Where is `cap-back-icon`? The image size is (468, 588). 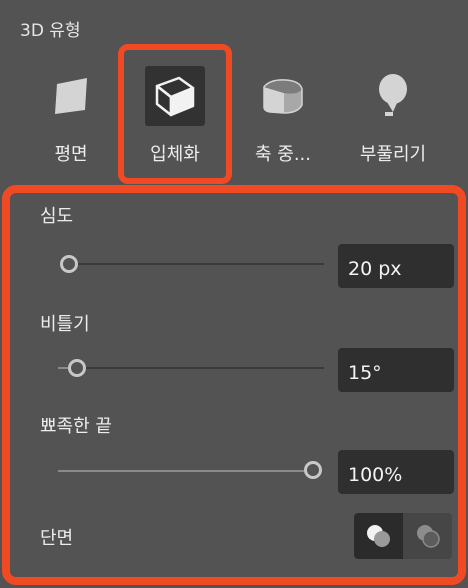
cap-back-icon is located at coordinates (428, 536).